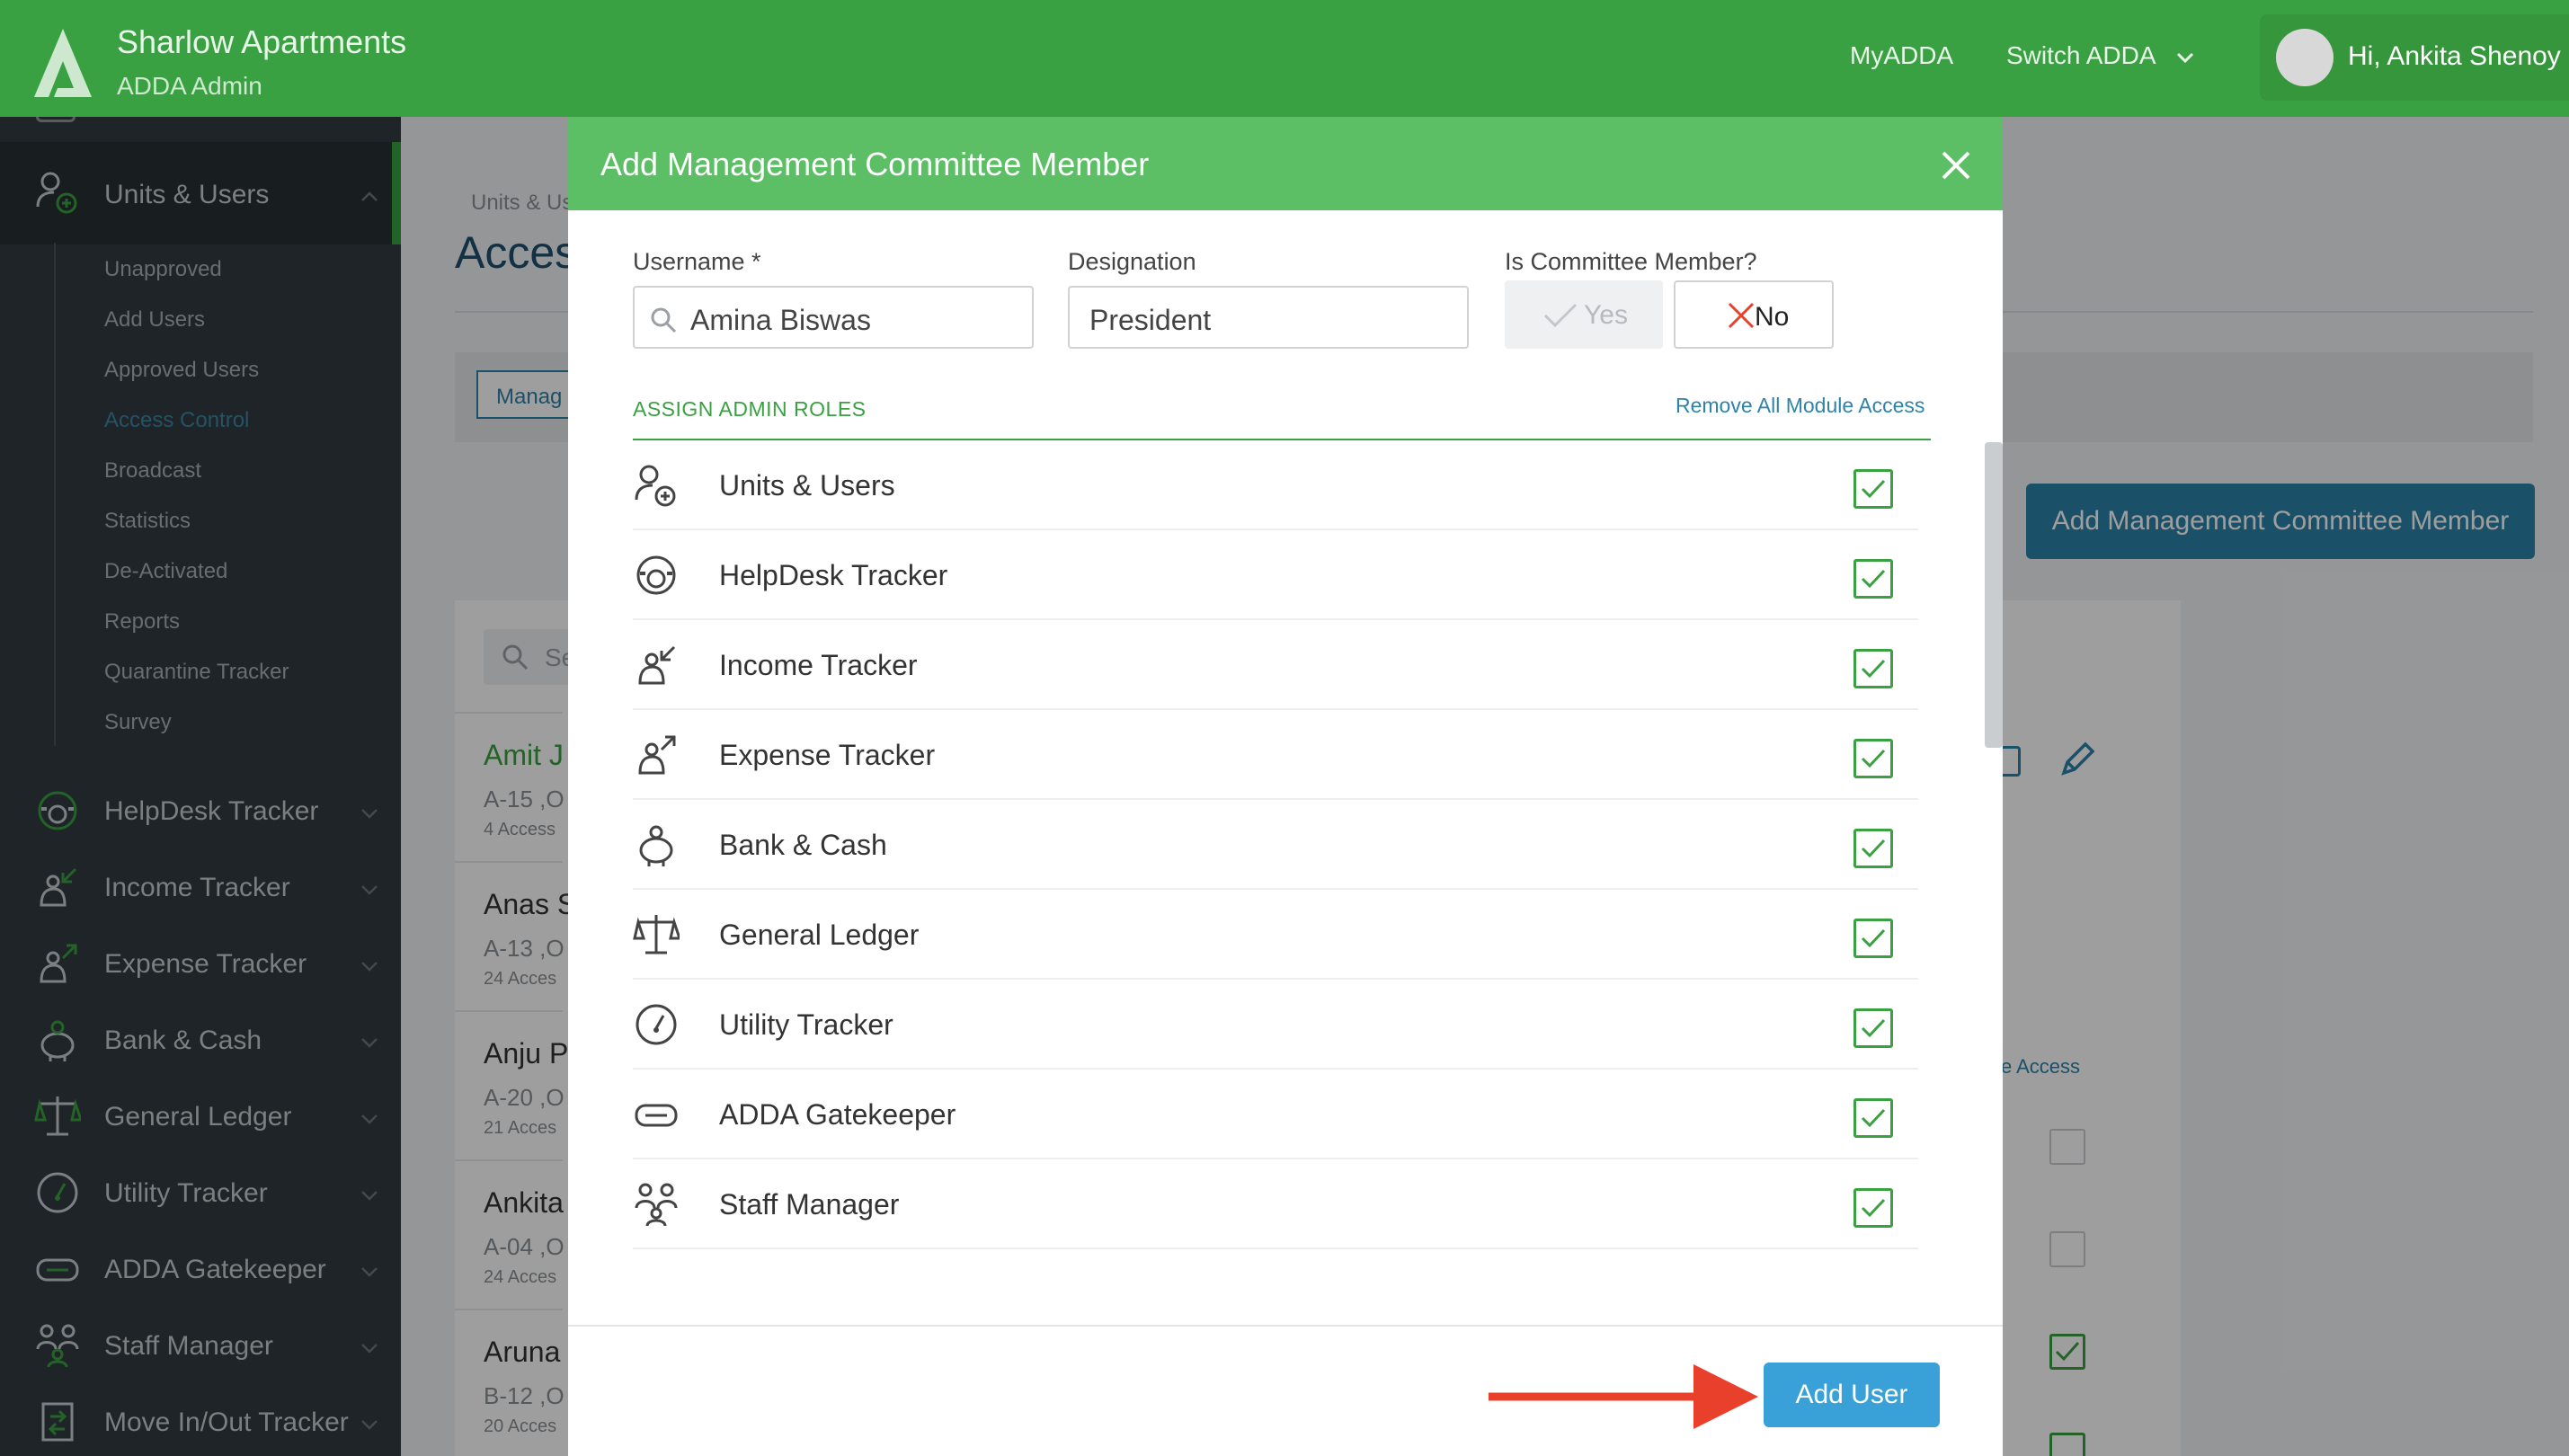  What do you see at coordinates (657, 755) in the screenshot?
I see `expense-icon` at bounding box center [657, 755].